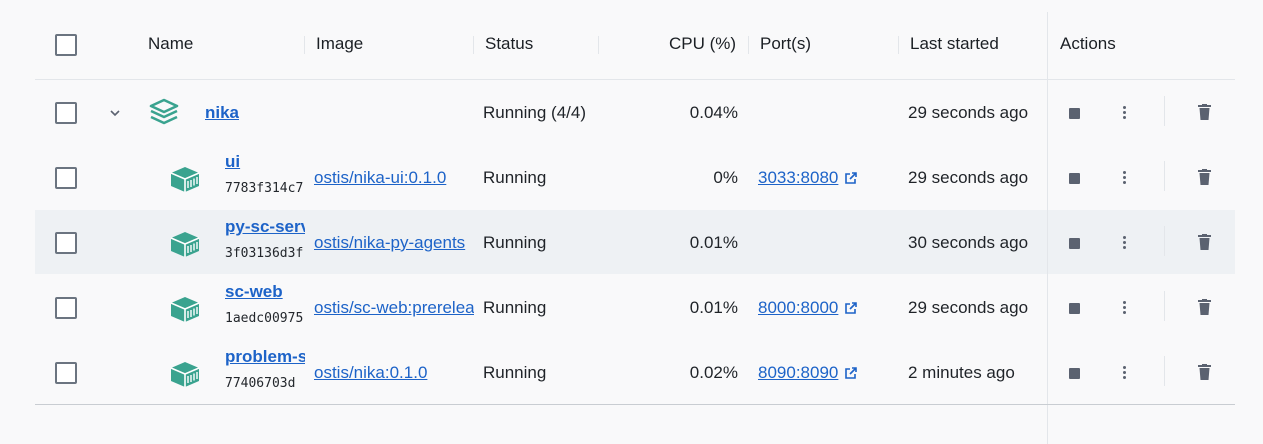 The height and width of the screenshot is (444, 1263). What do you see at coordinates (394, 373) in the screenshot?
I see `image-link: ostis/nika:0.1.0` at bounding box center [394, 373].